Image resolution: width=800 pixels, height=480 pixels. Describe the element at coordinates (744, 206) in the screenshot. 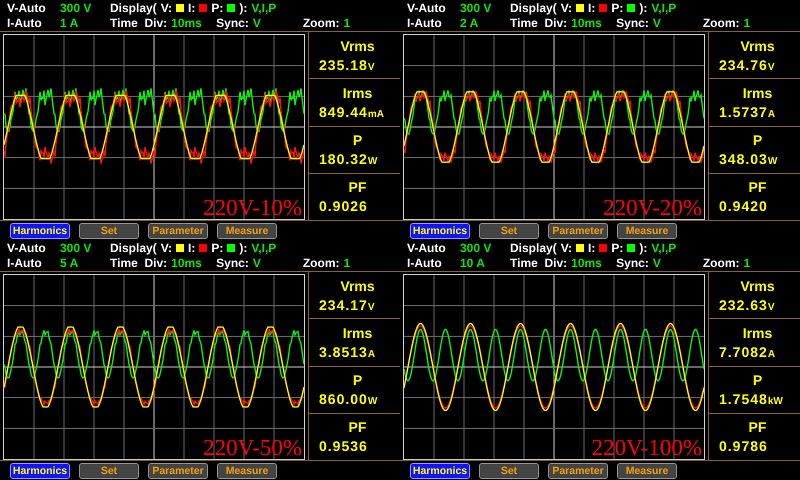

I see `reading-value: 0.9420` at that location.